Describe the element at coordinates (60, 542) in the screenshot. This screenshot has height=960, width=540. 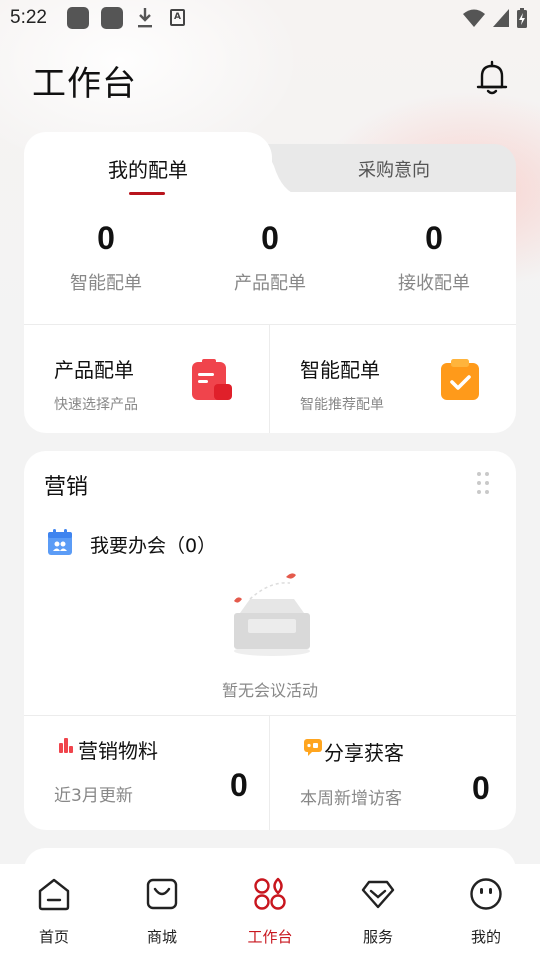
I see `calendar-people-icon` at that location.